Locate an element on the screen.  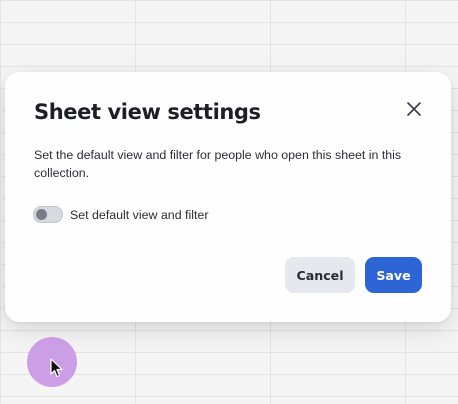
cancel-button: Cancel is located at coordinates (320, 275).